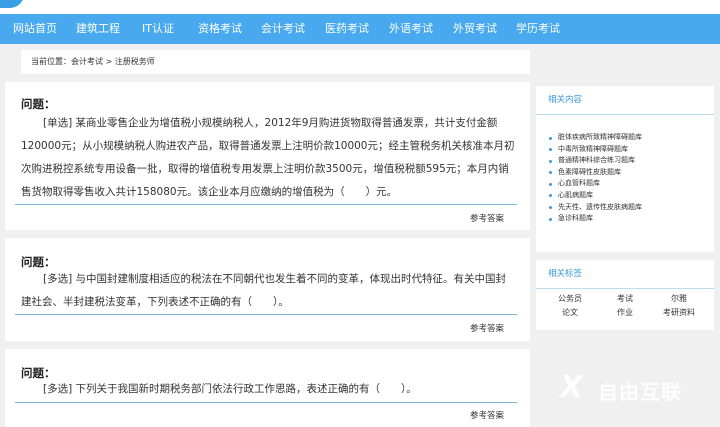  I want to click on related-item: 中毒所致精神障碍题库, so click(595, 150).